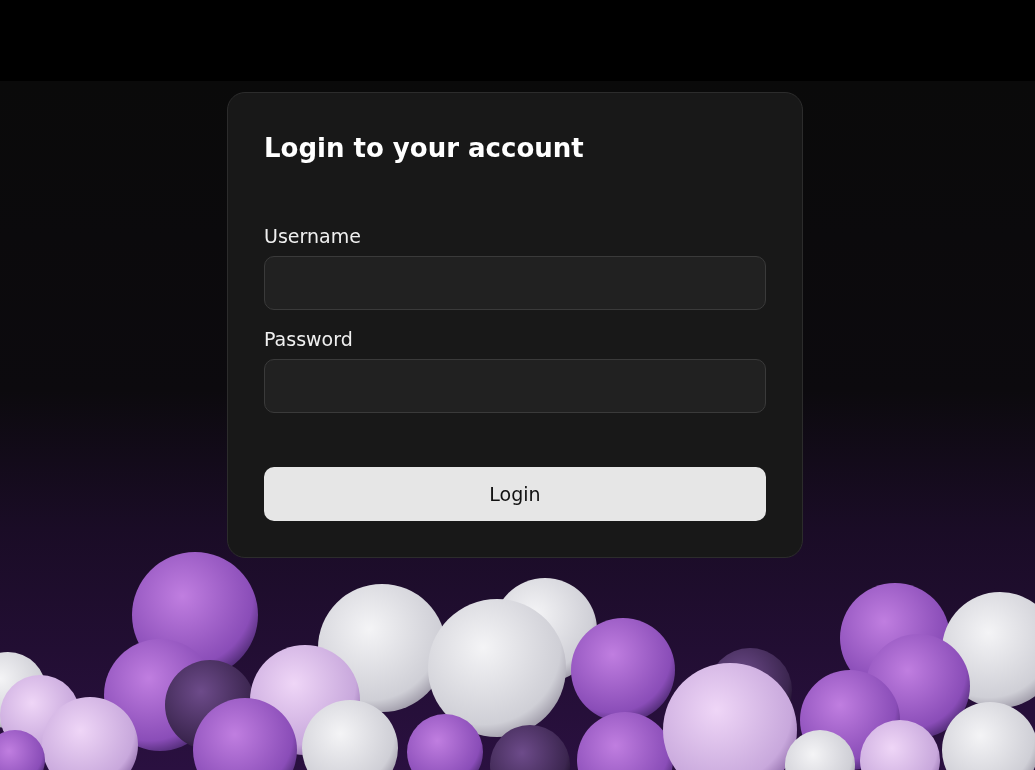 Image resolution: width=1035 pixels, height=770 pixels. Describe the element at coordinates (424, 148) in the screenshot. I see `form-title: Login to your account` at that location.